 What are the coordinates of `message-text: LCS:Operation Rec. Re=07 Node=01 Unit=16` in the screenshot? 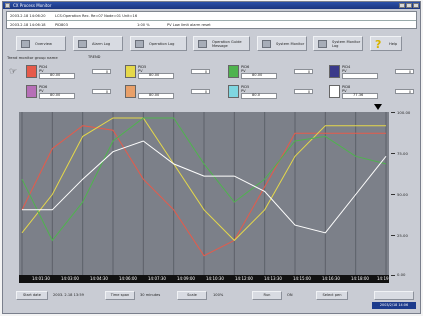 It's located at (96, 16).